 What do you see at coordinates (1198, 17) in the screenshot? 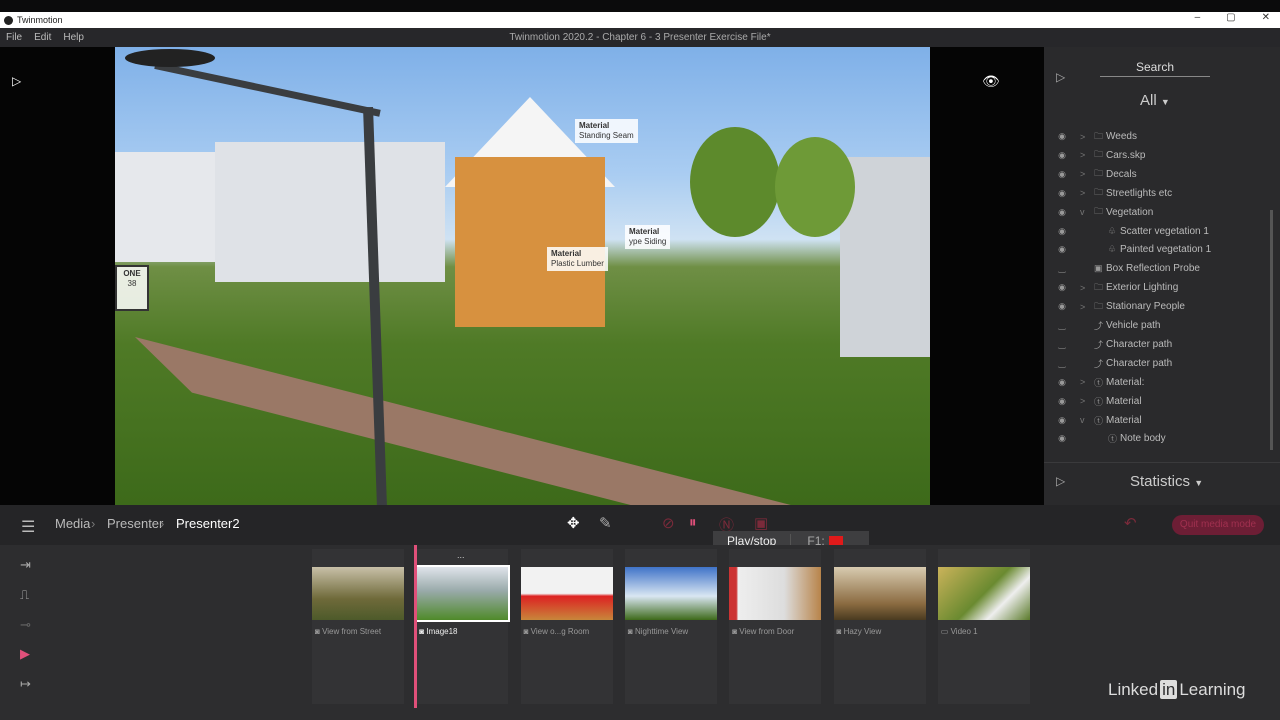
I see `minimize-button: –` at bounding box center [1198, 17].